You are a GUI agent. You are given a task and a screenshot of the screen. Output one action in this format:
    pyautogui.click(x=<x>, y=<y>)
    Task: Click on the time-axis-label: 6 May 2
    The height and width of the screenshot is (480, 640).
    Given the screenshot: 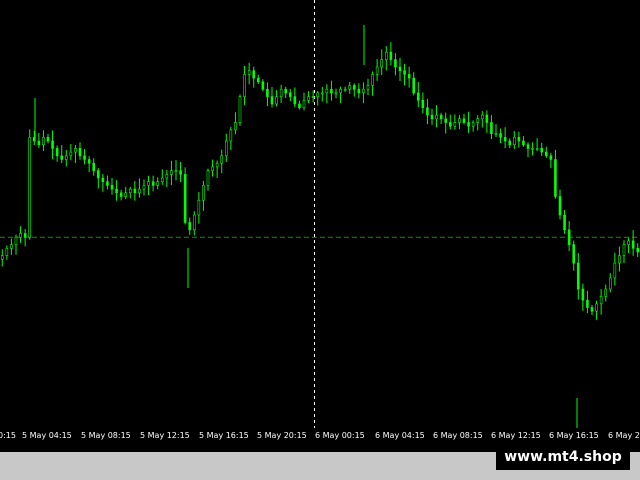 What is the action you would take?
    pyautogui.click(x=624, y=435)
    